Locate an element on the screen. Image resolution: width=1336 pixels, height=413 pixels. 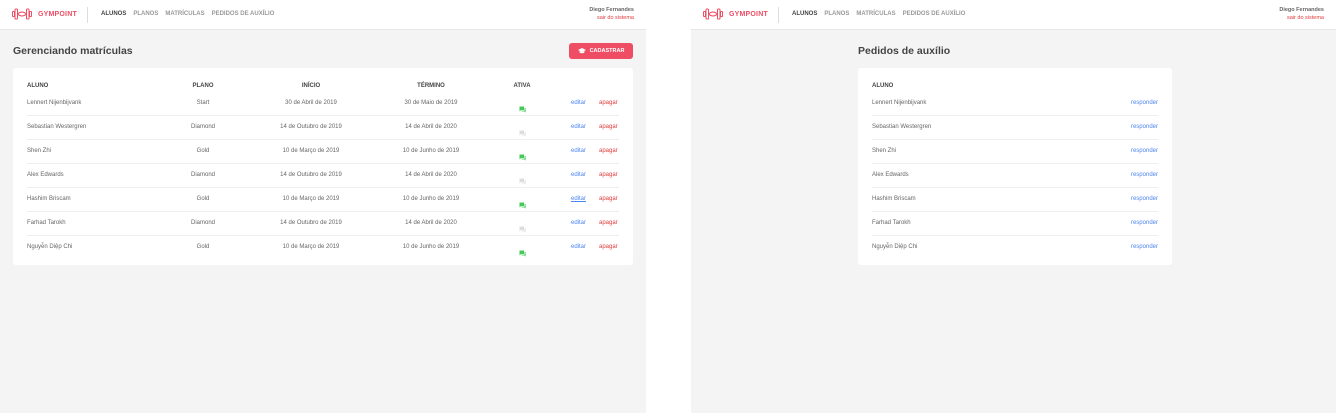
table-row: Shen Zhi responder is located at coordinates (1015, 152).